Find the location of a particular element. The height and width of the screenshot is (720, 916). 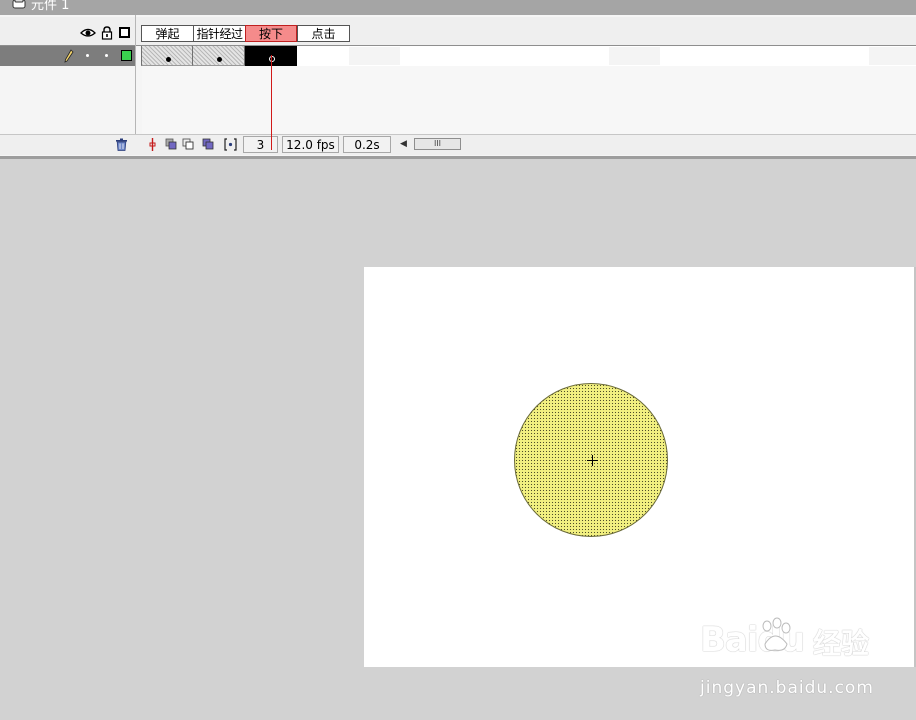

registration-point-icon is located at coordinates (592, 460).